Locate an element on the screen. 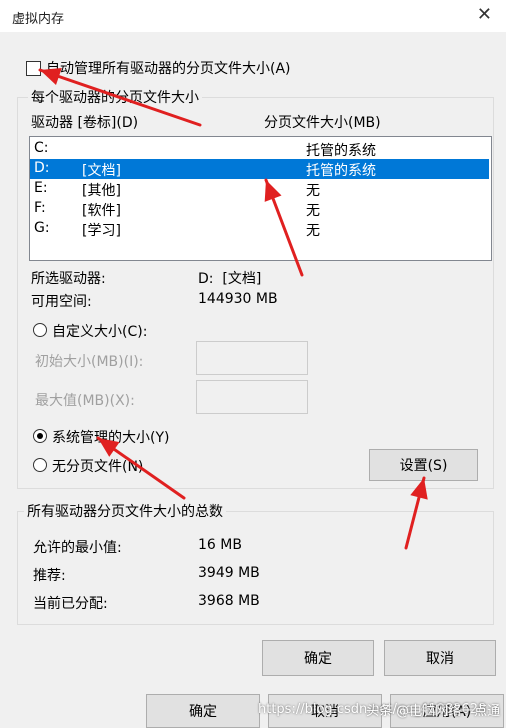 Image resolution: width=506 pixels, height=728 pixels. cancel-button: 取消 is located at coordinates (440, 658).